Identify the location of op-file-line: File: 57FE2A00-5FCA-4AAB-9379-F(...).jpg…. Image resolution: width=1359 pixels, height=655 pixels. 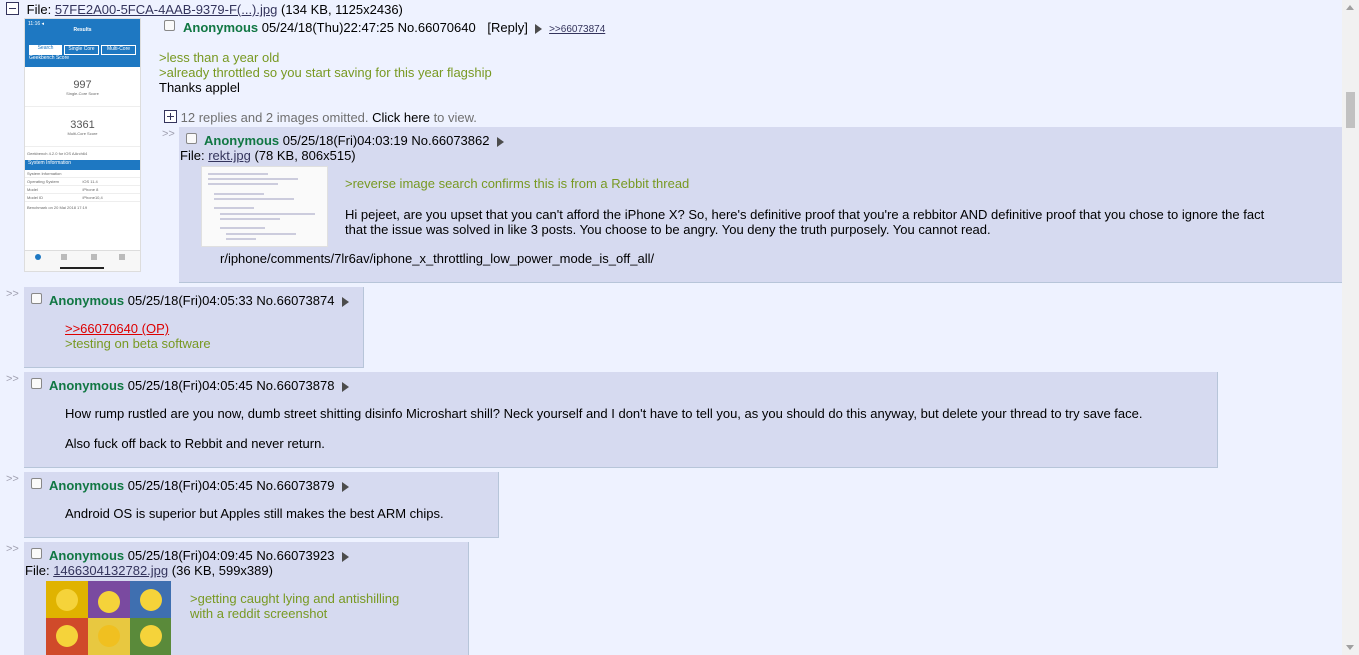
(204, 9).